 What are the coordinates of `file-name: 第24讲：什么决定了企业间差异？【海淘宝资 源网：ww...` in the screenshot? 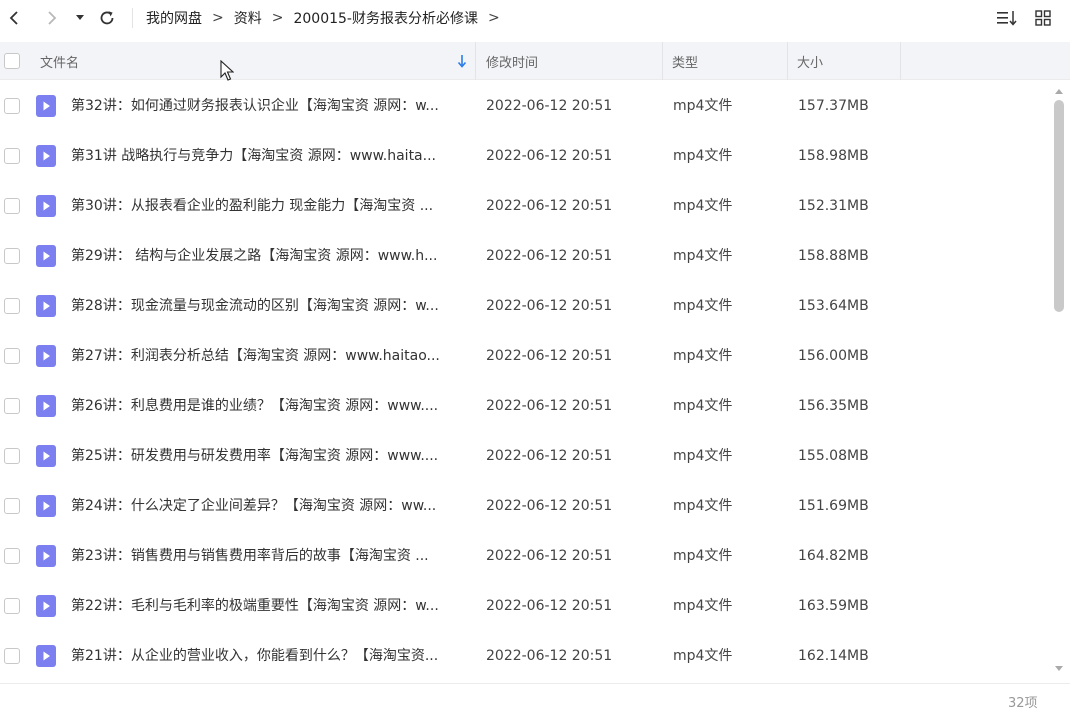 It's located at (269, 506).